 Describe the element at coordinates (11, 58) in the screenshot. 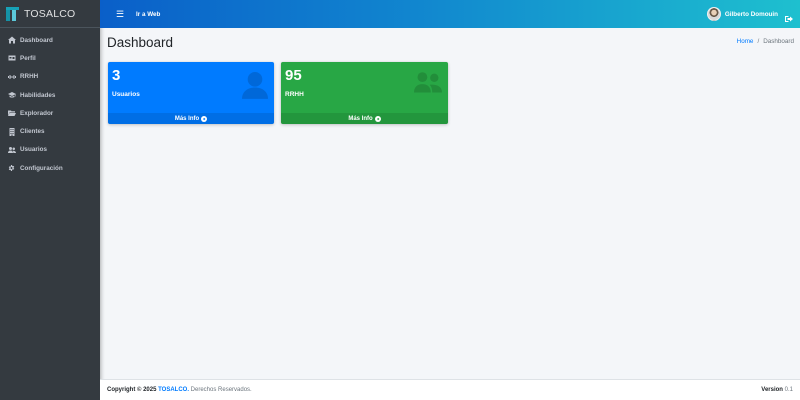

I see `id-card-icon` at that location.